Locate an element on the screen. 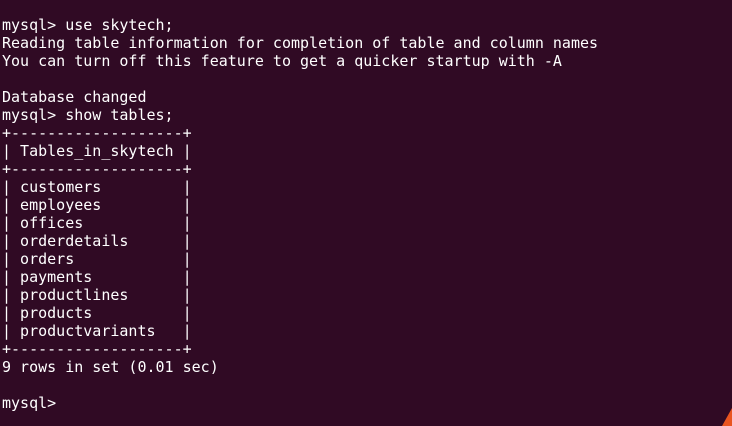 Image resolution: width=732 pixels, height=426 pixels. table-row: | payments | is located at coordinates (97, 277).